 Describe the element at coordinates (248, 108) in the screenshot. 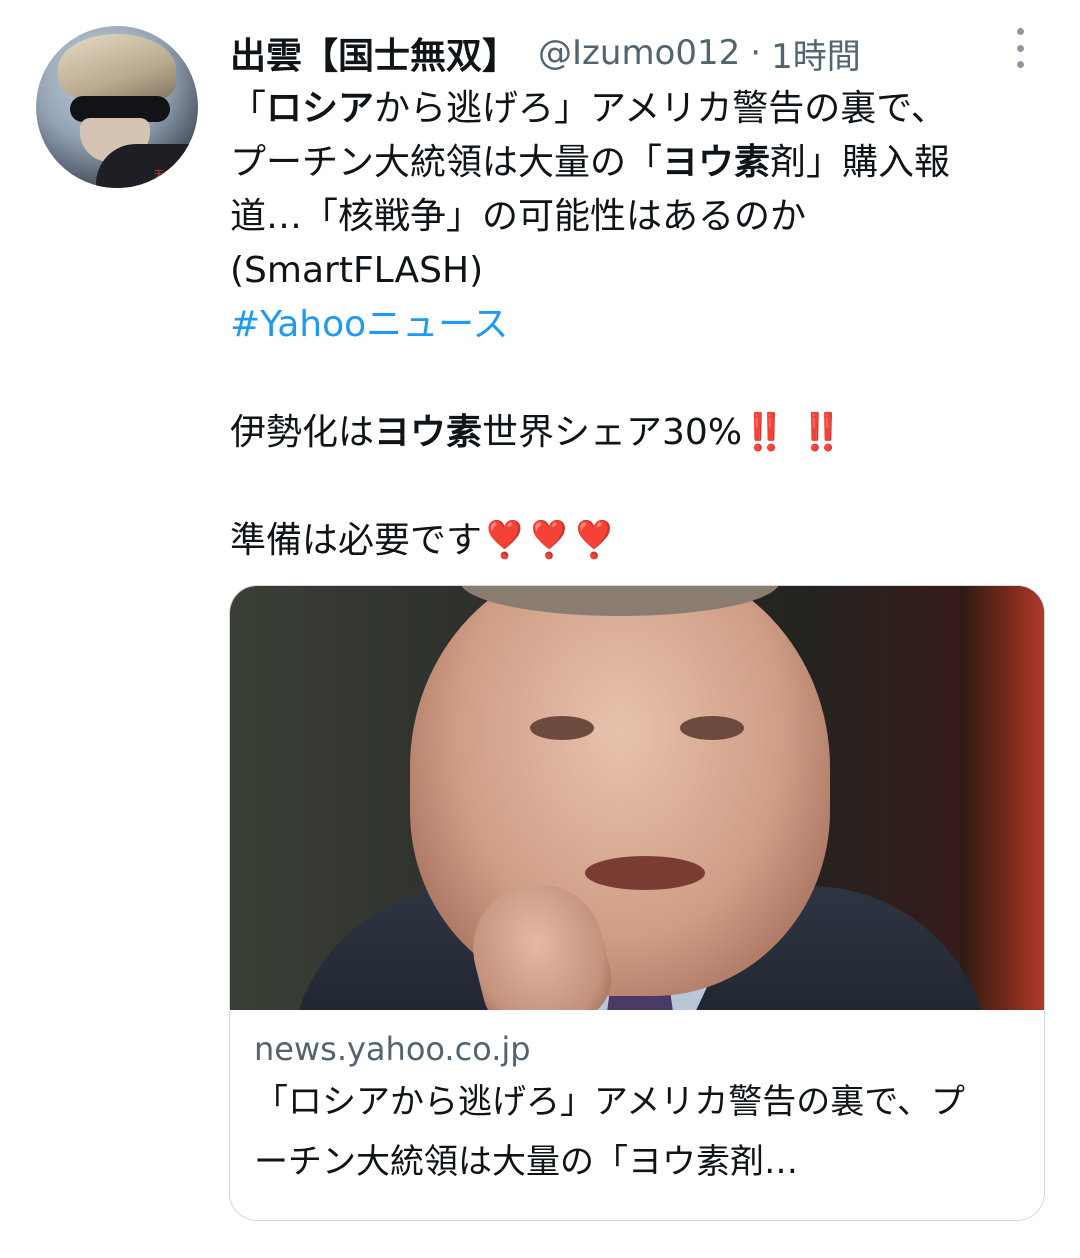

I see `text-fragment: 「` at that location.